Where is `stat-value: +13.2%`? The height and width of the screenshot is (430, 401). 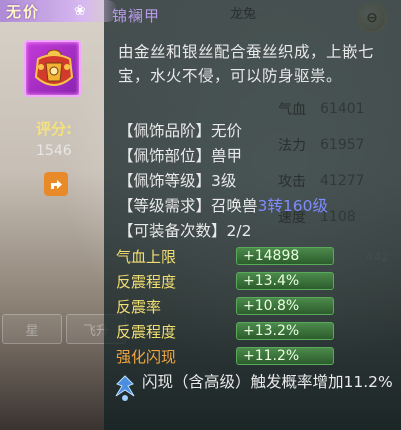
stat-value: +13.2% is located at coordinates (285, 331).